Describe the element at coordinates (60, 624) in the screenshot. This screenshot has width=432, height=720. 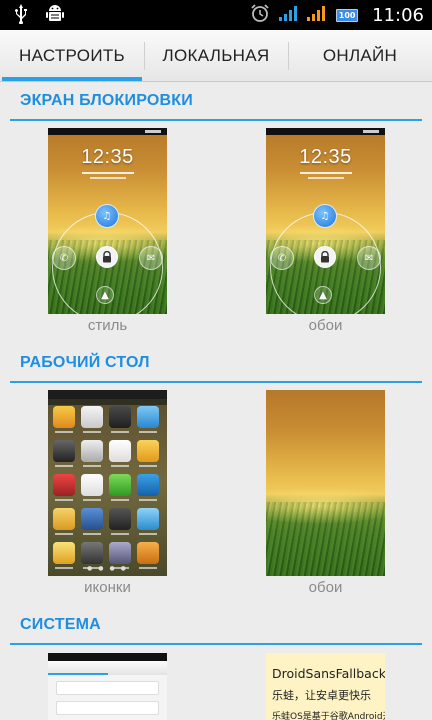
I see `section-title-system: СИСТЕМА` at that location.